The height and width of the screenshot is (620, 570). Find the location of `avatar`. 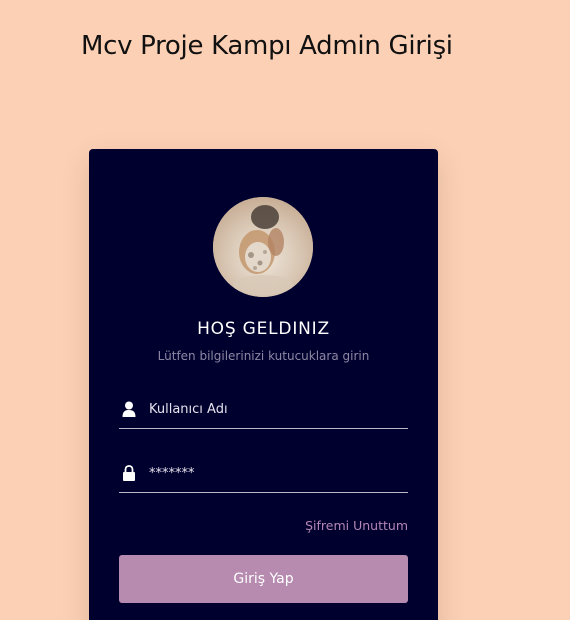

avatar is located at coordinates (263, 247).